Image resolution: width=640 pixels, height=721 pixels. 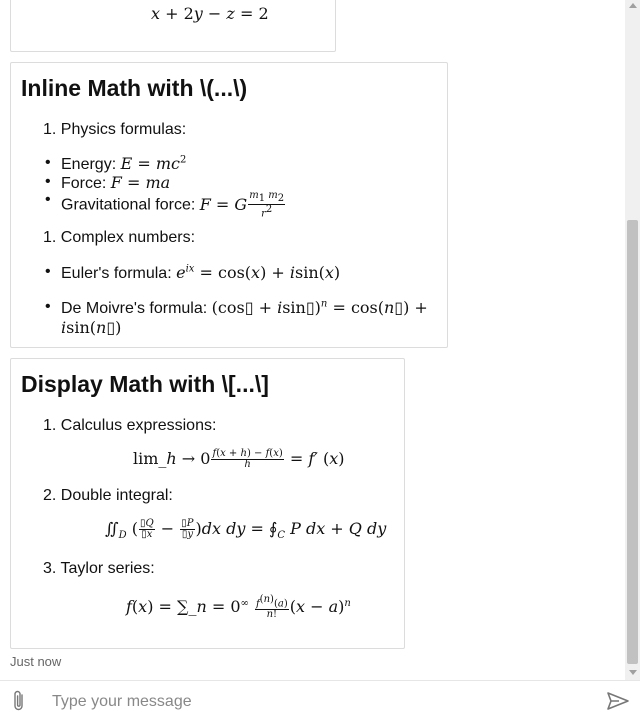 I want to click on bullet-euler: Euler's formula: eix = cos(x) + isin(x), so click(x=193, y=273).